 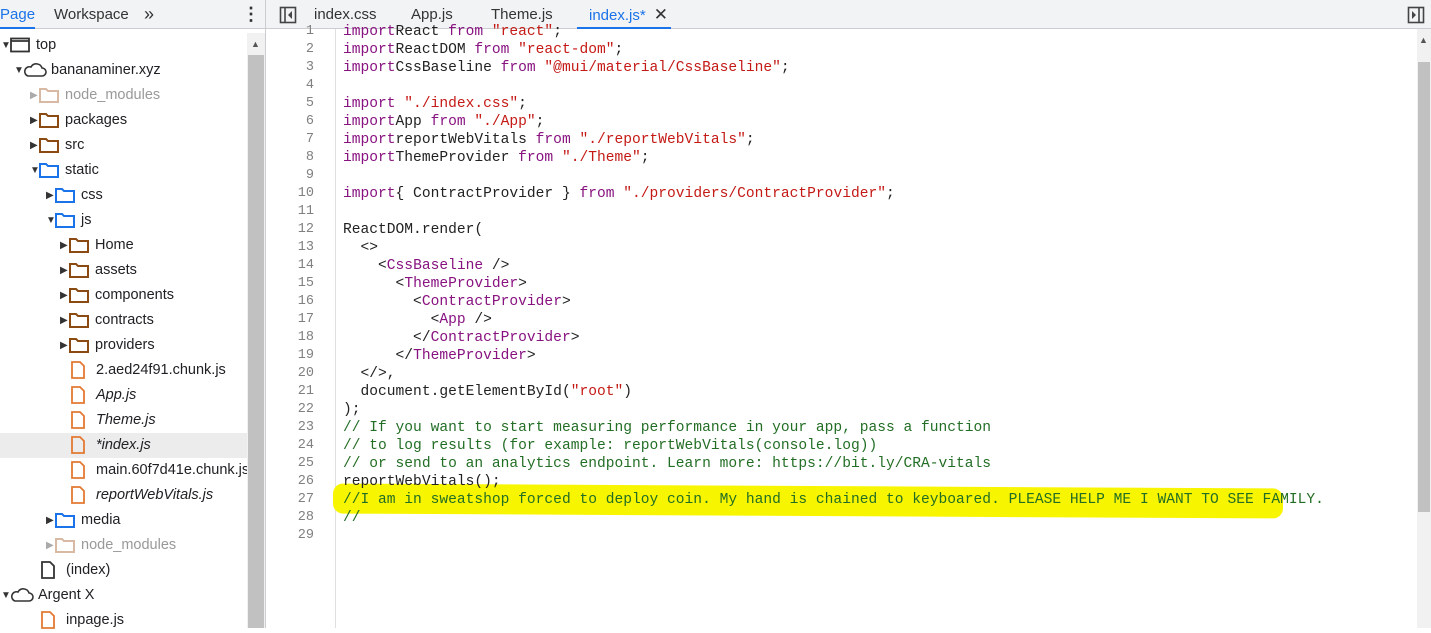 I want to click on editor-scrollbar: ▲, so click(x=1424, y=328).